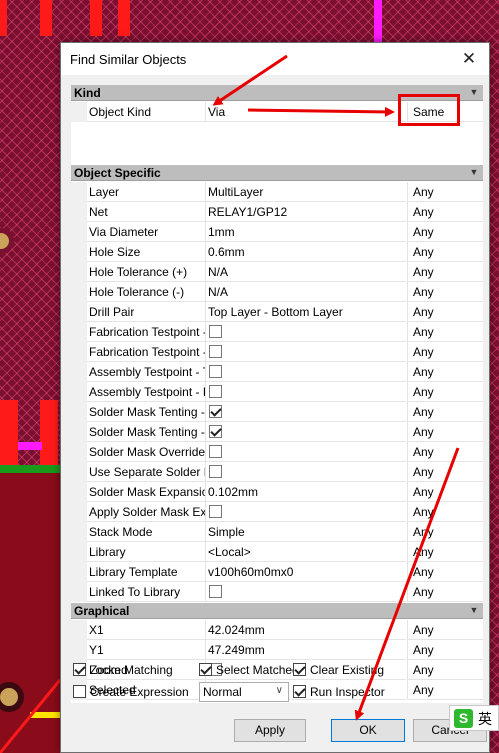 This screenshot has height=753, width=499. Describe the element at coordinates (277, 611) in the screenshot. I see `section-graphical: Graphical ▼` at that location.